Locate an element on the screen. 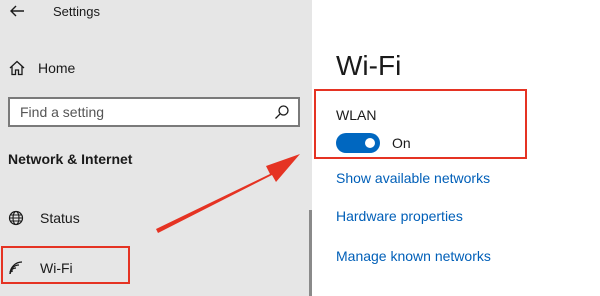  back-arrow-icon is located at coordinates (17, 11).